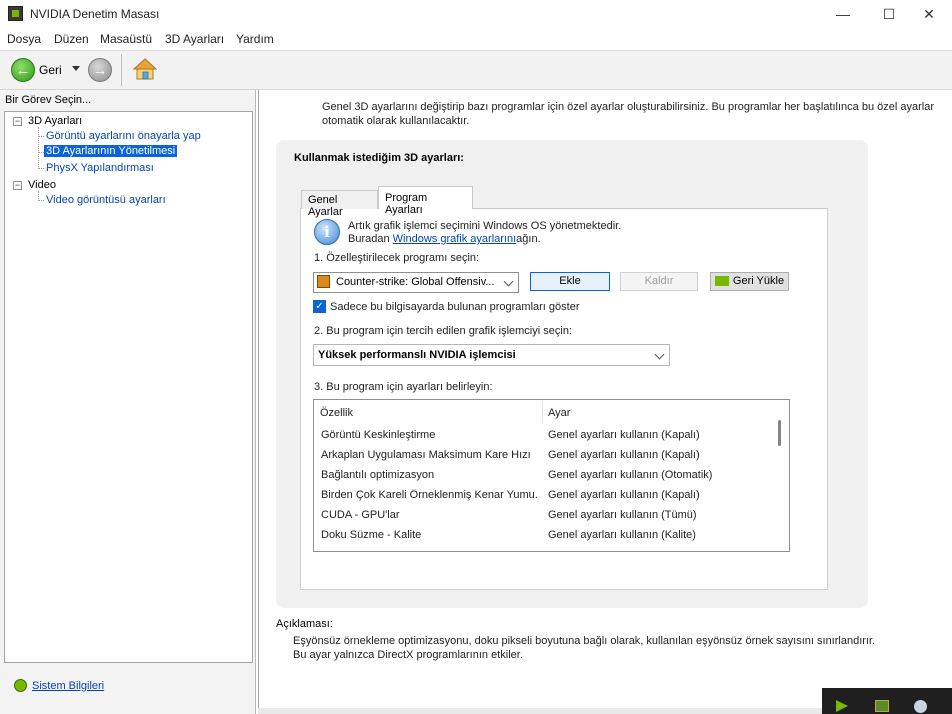  I want to click on table-scrollbar-thumb, so click(779, 433).